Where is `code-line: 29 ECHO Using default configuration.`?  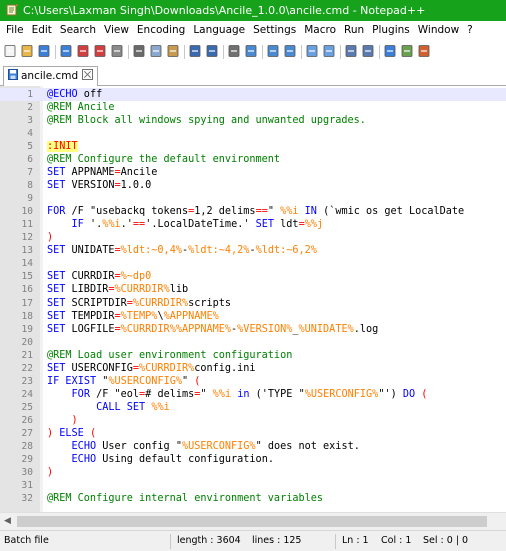 code-line: 29 ECHO Using default configuration. is located at coordinates (253, 459).